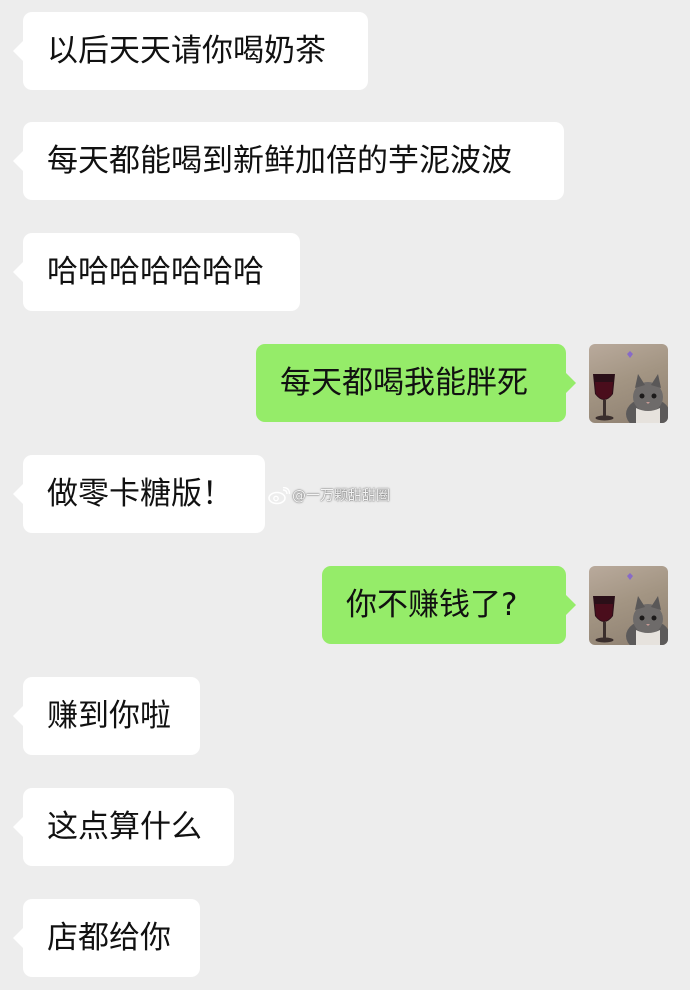  I want to click on outgoing-message: 你不赚钱了?, so click(449, 605).